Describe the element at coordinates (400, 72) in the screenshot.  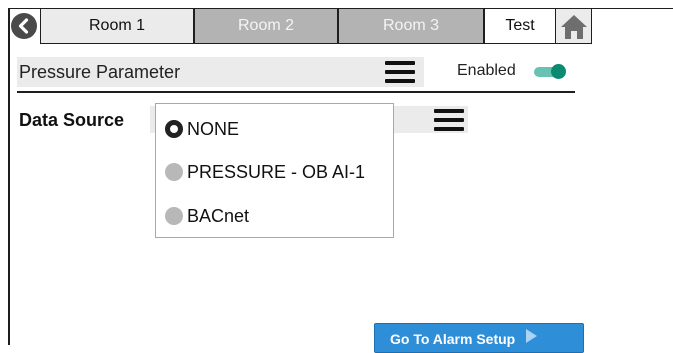
I see `parameter-menu-icon` at that location.